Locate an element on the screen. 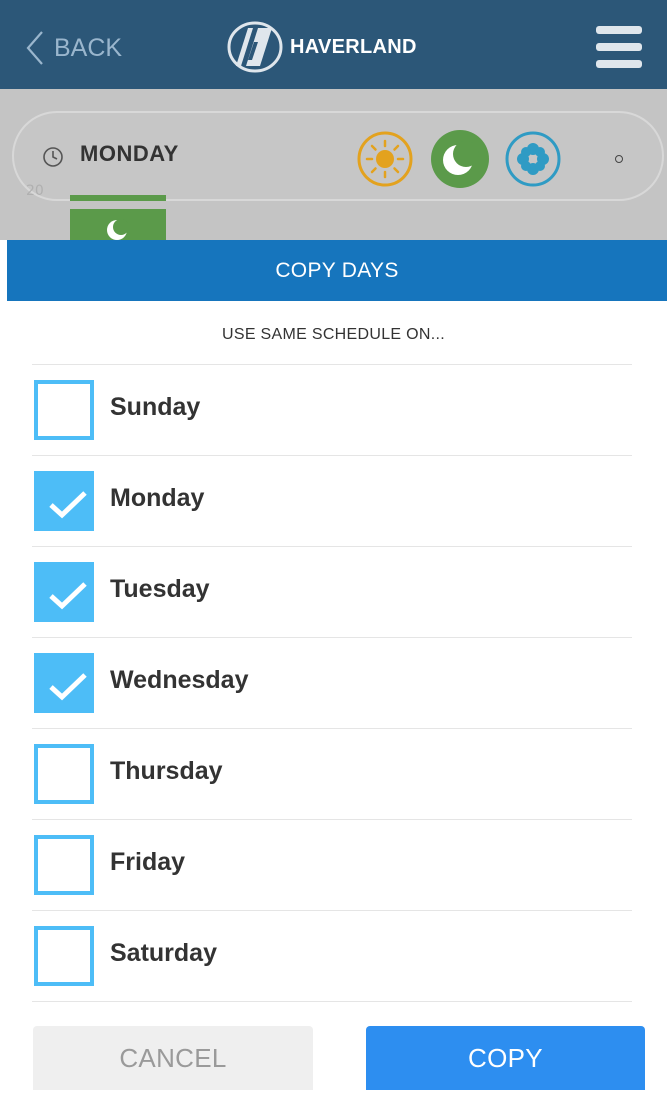 This screenshot has height=1109, width=667. copy-button: COPY is located at coordinates (505, 1058).